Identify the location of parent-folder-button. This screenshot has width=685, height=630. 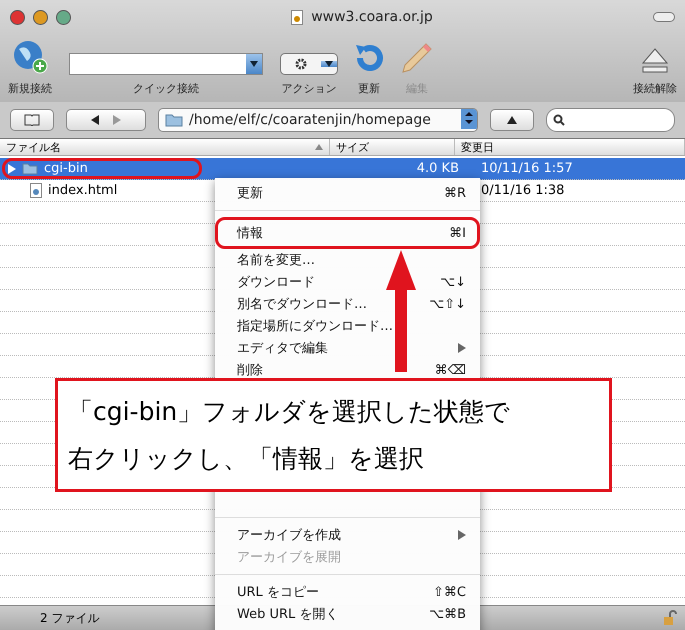
(512, 120).